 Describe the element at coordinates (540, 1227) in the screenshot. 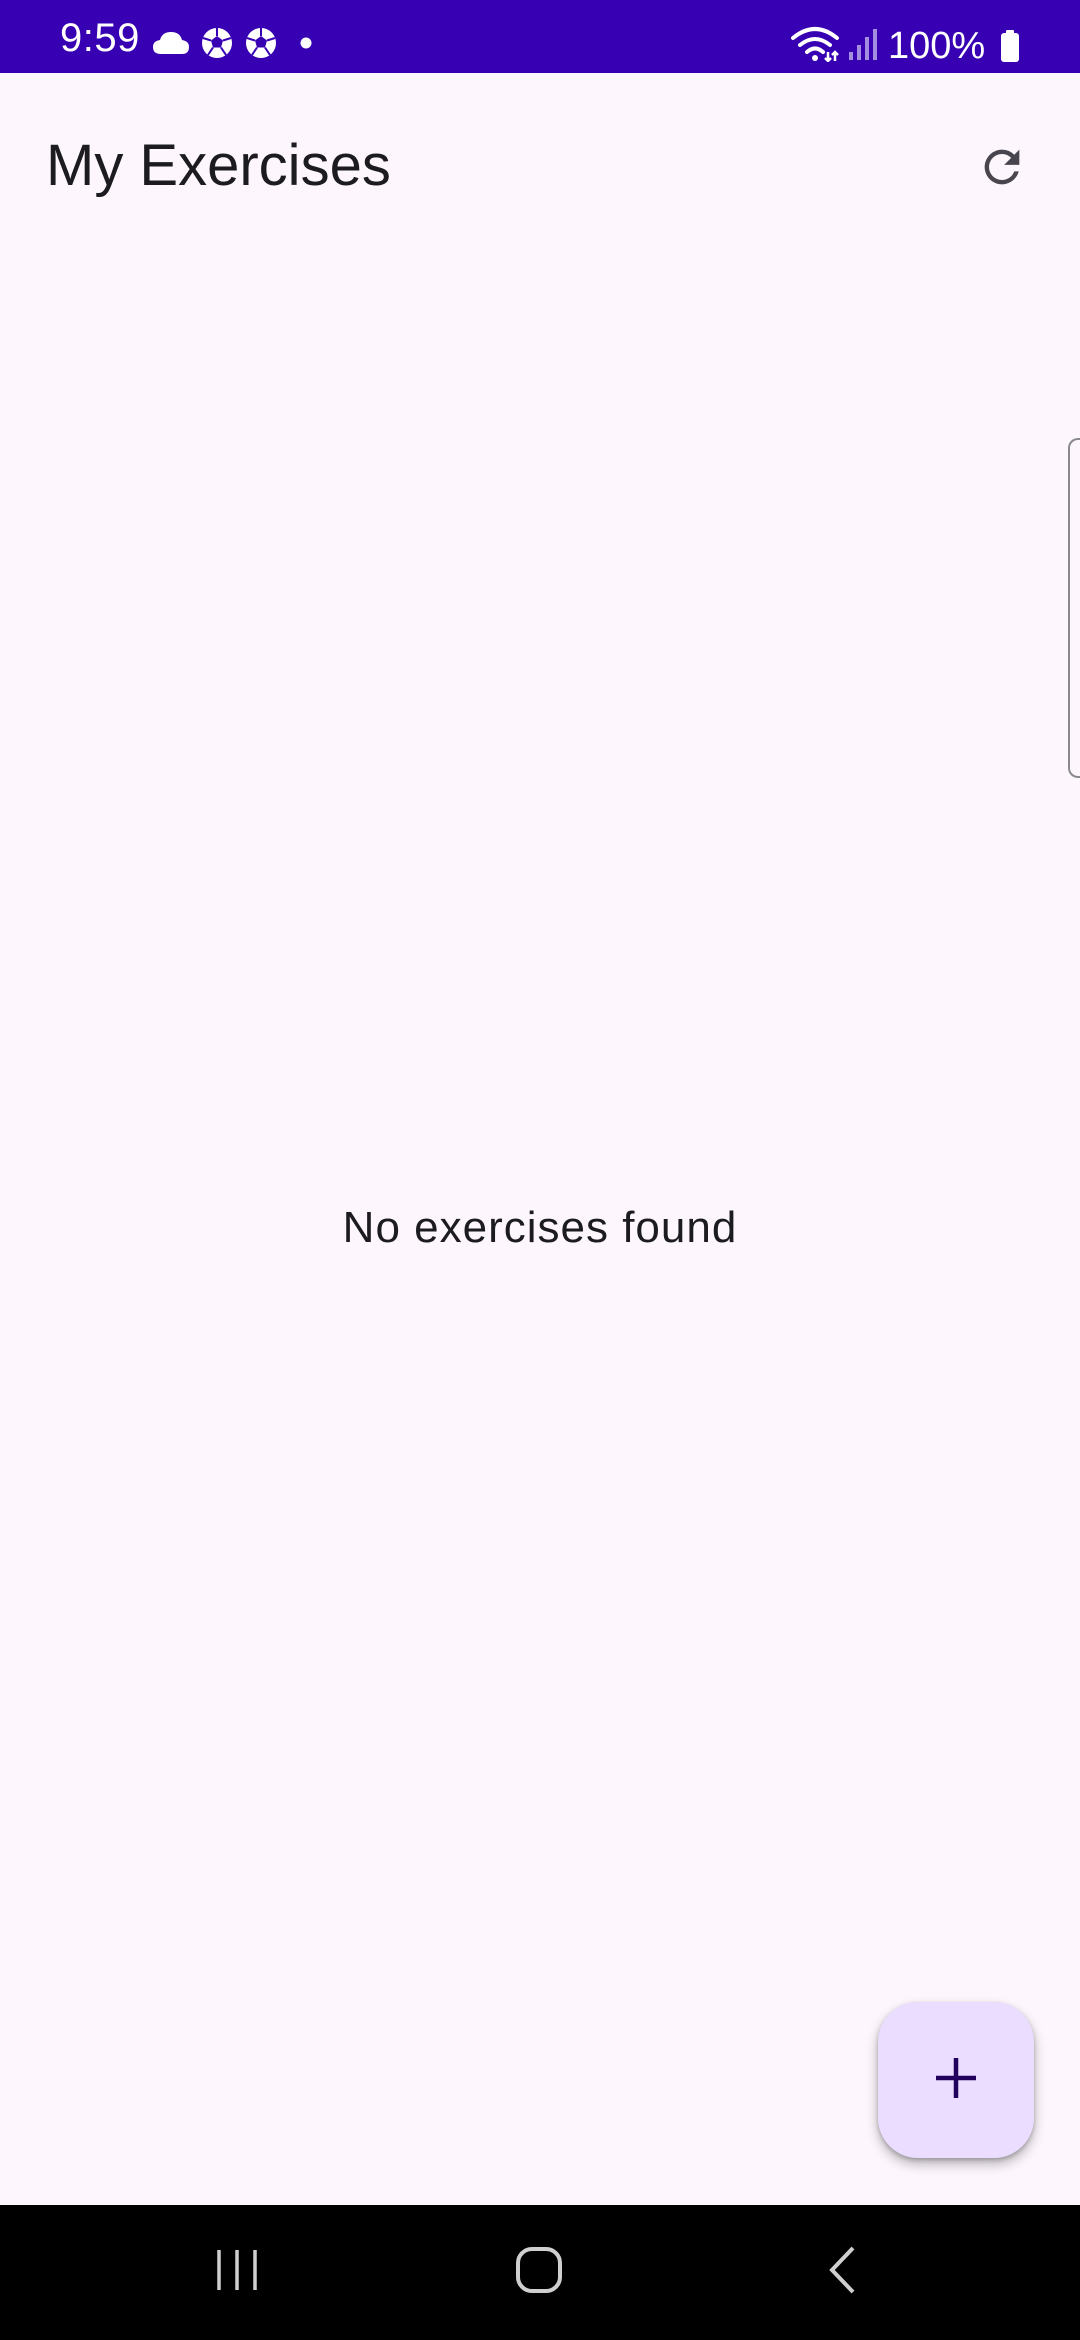

I see `empty-state-message: No exercises found` at that location.